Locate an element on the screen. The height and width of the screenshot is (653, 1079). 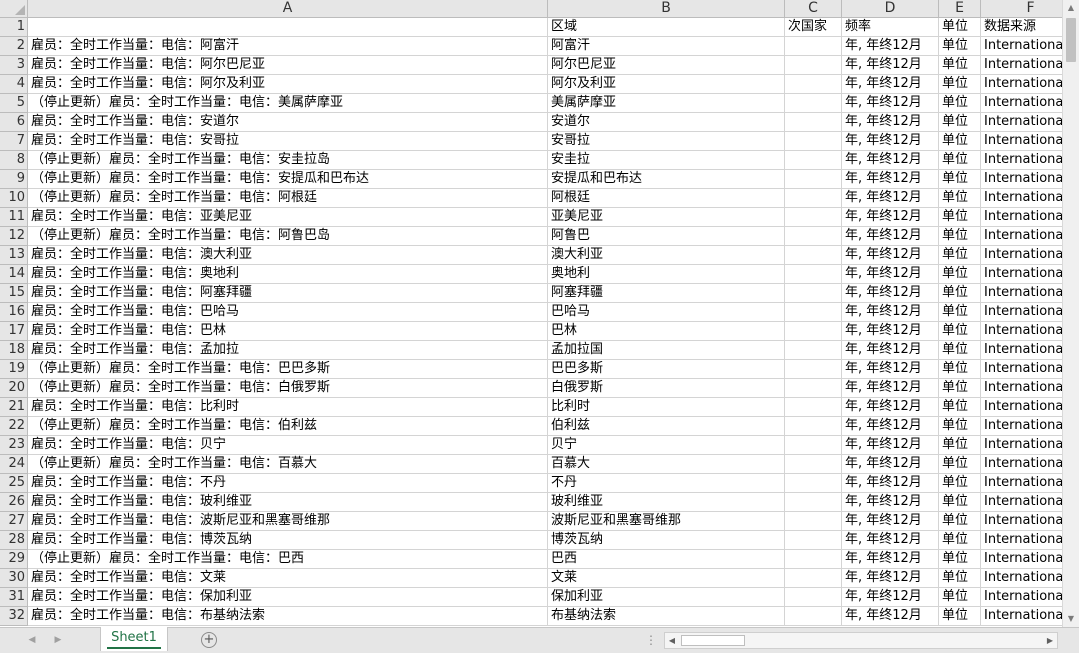
cell-a26: 雇员：全时工作当量：电信：玻利维亚 is located at coordinates (288, 502).